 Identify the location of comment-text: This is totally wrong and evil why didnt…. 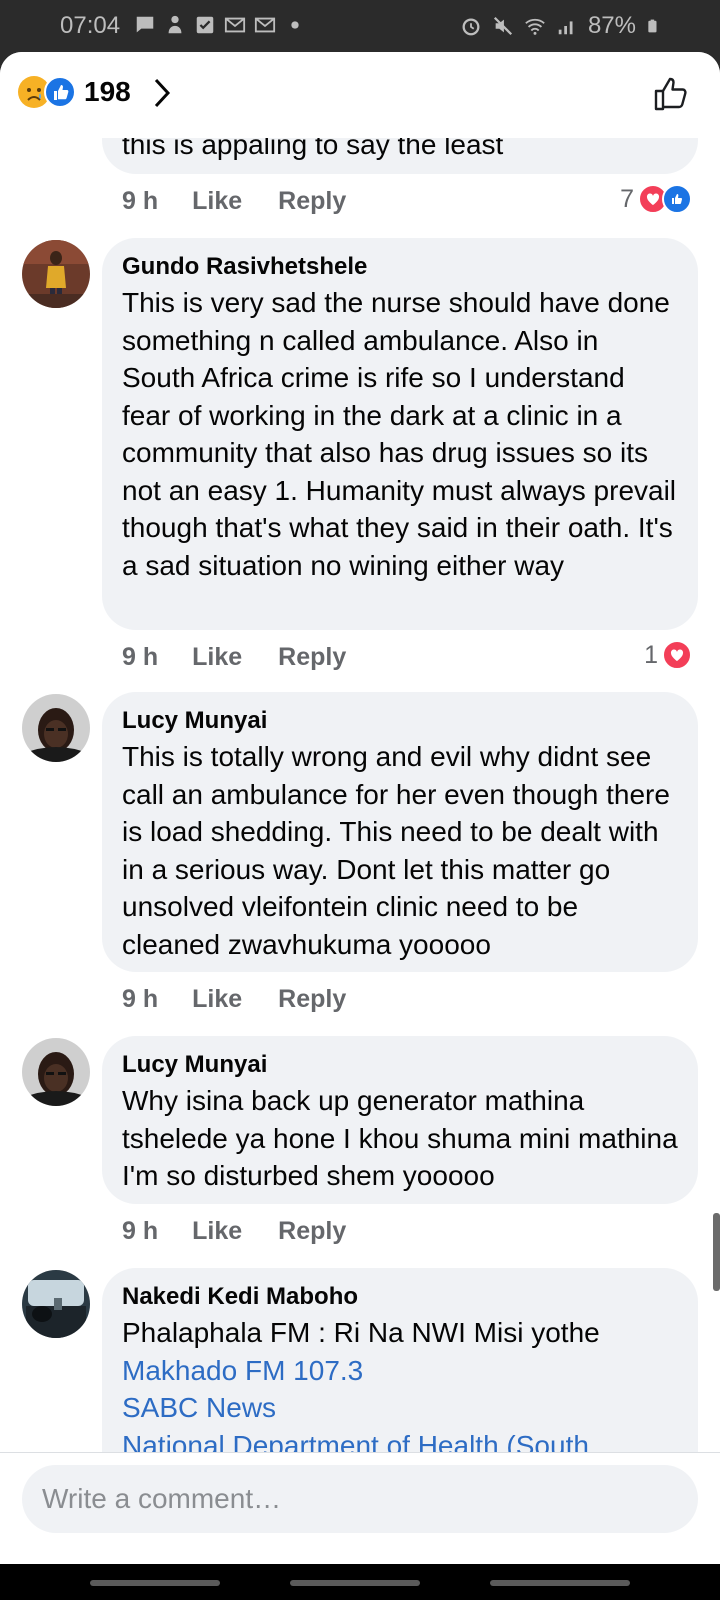
(396, 850).